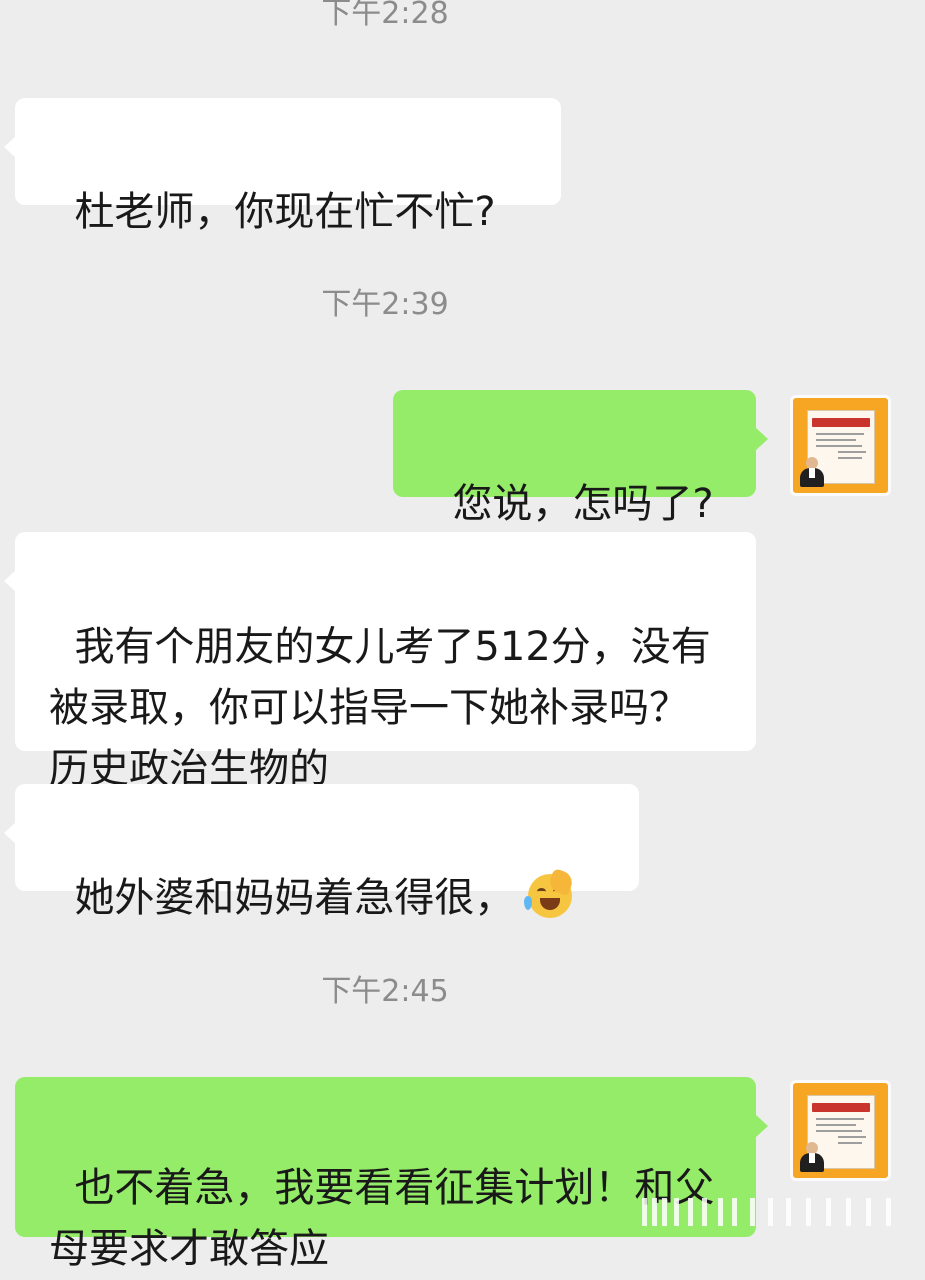  Describe the element at coordinates (580, 458) in the screenshot. I see `outgoing-message-bubble: 您说，怎吗了?` at that location.